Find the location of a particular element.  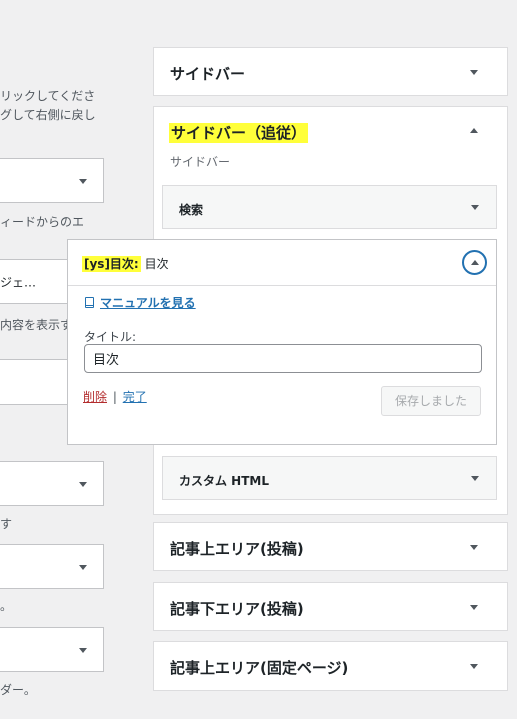

widget-actions: 削除 | 完了 is located at coordinates (115, 396).